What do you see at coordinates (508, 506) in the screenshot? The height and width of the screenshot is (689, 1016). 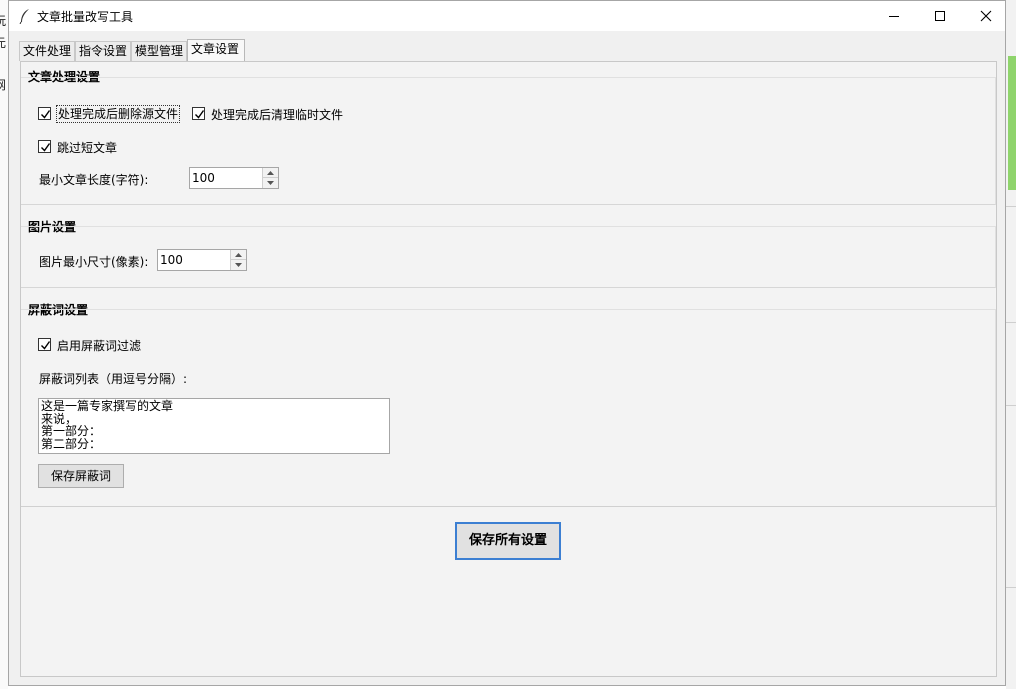 I see `divider` at bounding box center [508, 506].